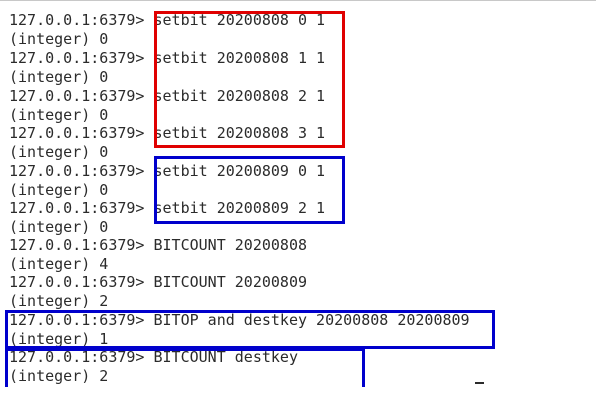 Image resolution: width=612 pixels, height=416 pixels. What do you see at coordinates (479, 383) in the screenshot?
I see `text-cursor` at bounding box center [479, 383].